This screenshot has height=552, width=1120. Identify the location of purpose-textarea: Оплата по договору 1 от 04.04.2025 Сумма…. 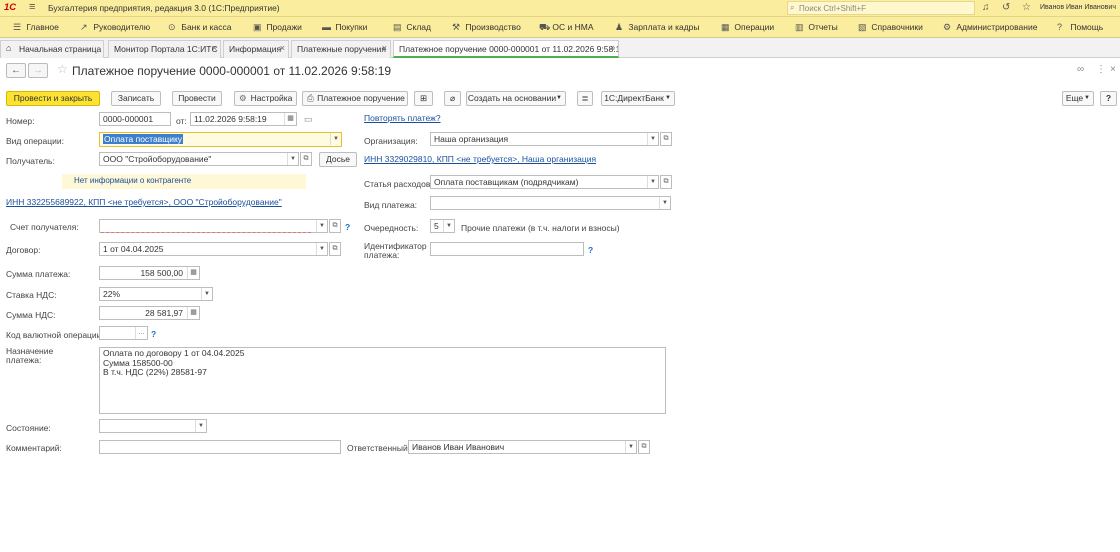
(382, 380).